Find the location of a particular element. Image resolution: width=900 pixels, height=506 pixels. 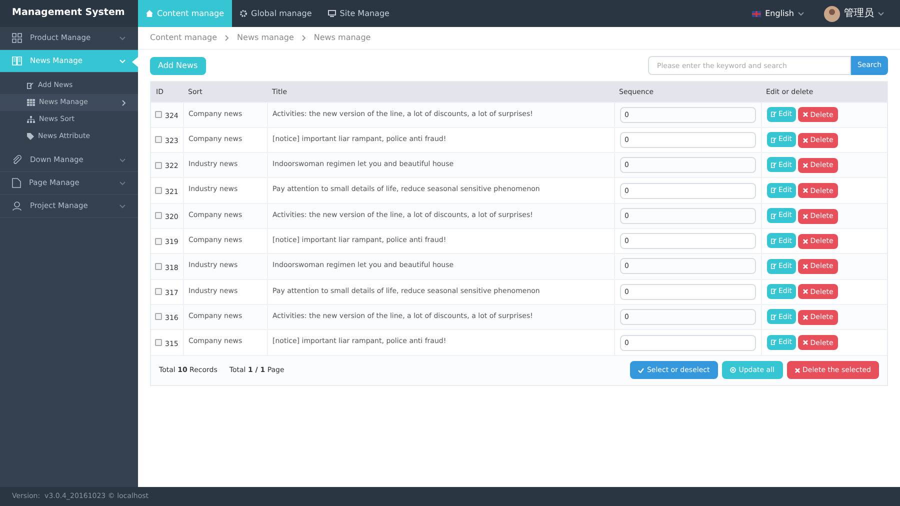

table-icon is located at coordinates (31, 102).